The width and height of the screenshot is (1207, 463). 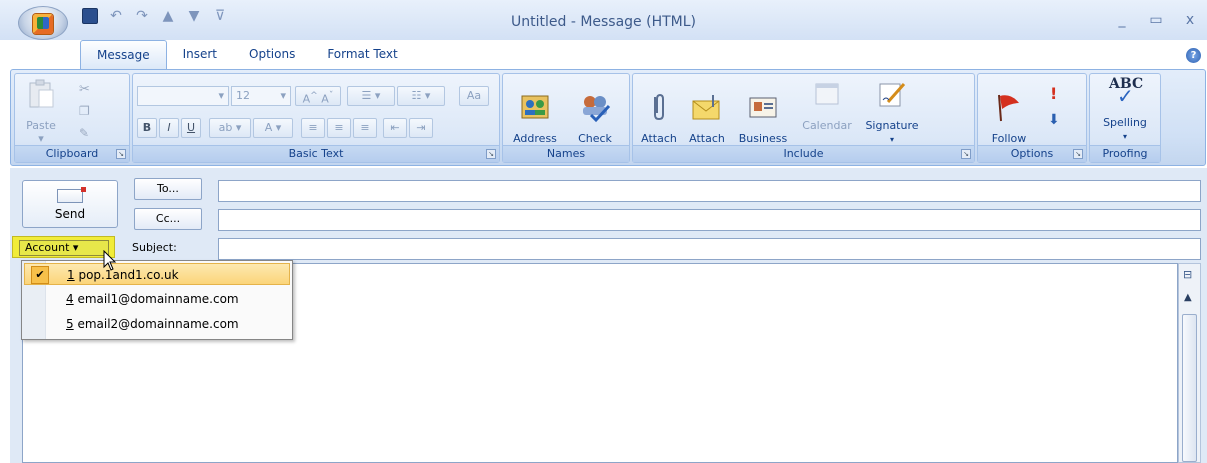 I want to click on decrease-indent-icon: ⇤, so click(x=395, y=128).